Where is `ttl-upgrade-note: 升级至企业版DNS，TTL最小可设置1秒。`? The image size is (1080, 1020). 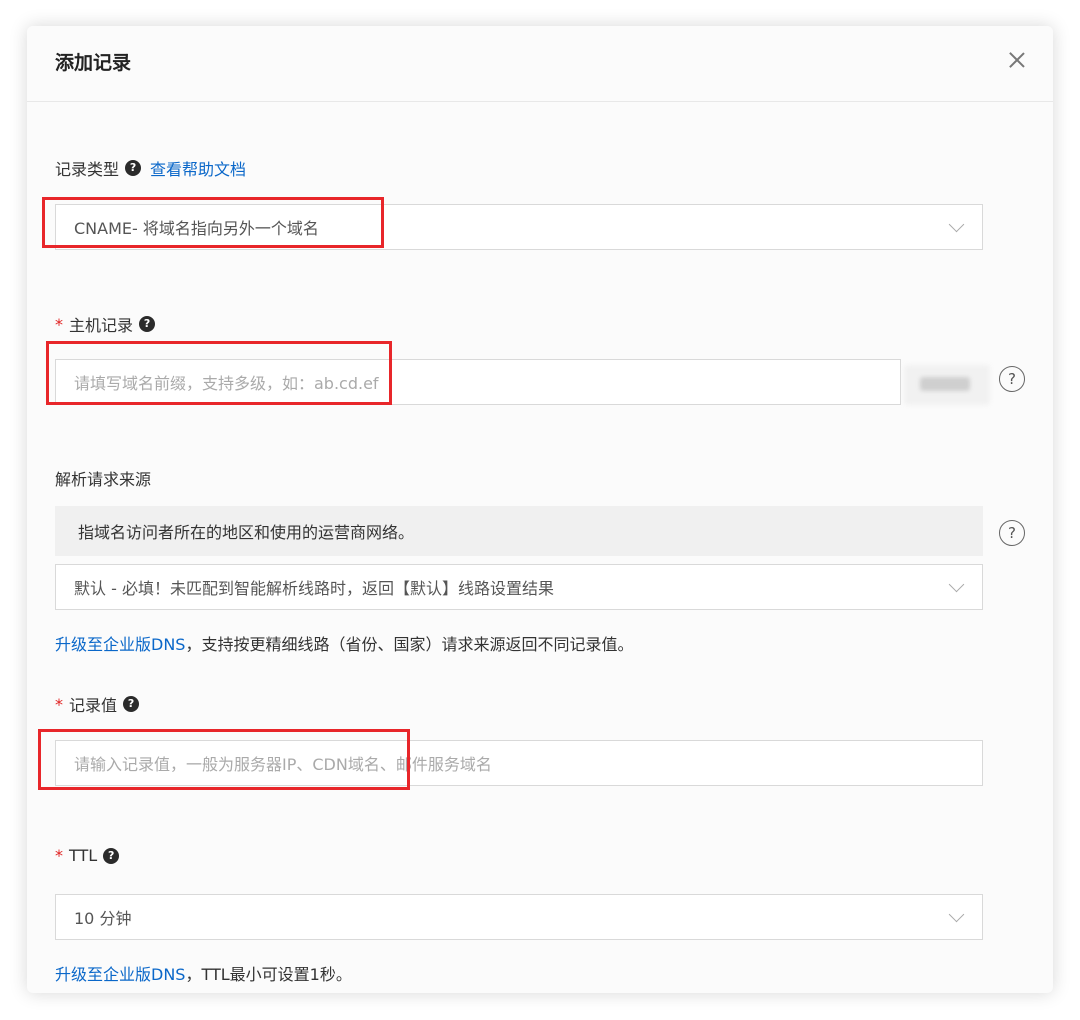 ttl-upgrade-note: 升级至企业版DNS，TTL最小可设置1秒。 is located at coordinates (203, 973).